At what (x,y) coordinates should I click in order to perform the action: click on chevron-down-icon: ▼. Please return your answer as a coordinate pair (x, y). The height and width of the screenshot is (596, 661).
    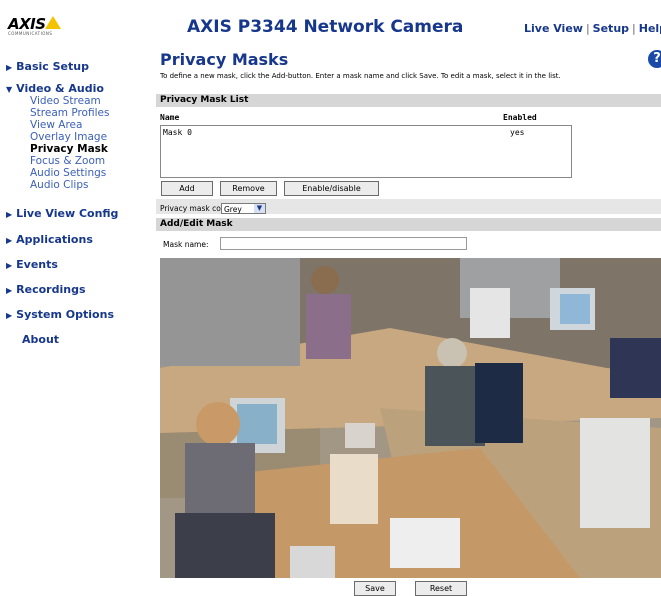
    Looking at the image, I should click on (259, 208).